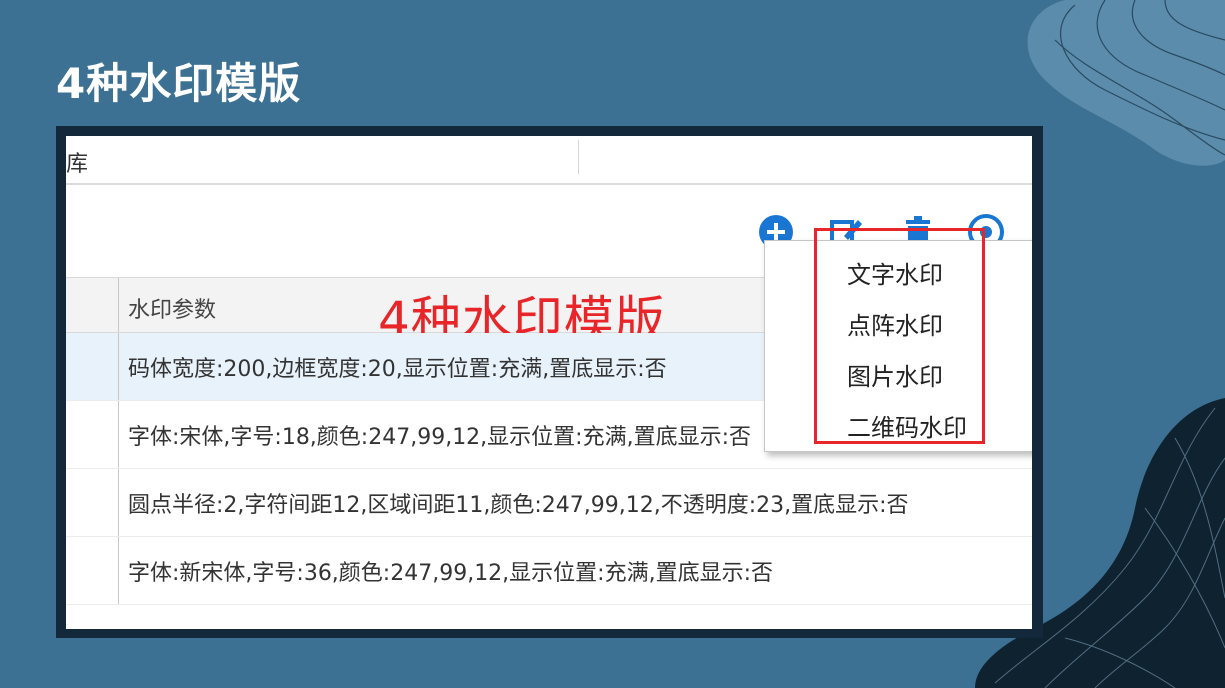 The image size is (1225, 688). What do you see at coordinates (179, 83) in the screenshot?
I see `slide-title: 4种水印模版` at bounding box center [179, 83].